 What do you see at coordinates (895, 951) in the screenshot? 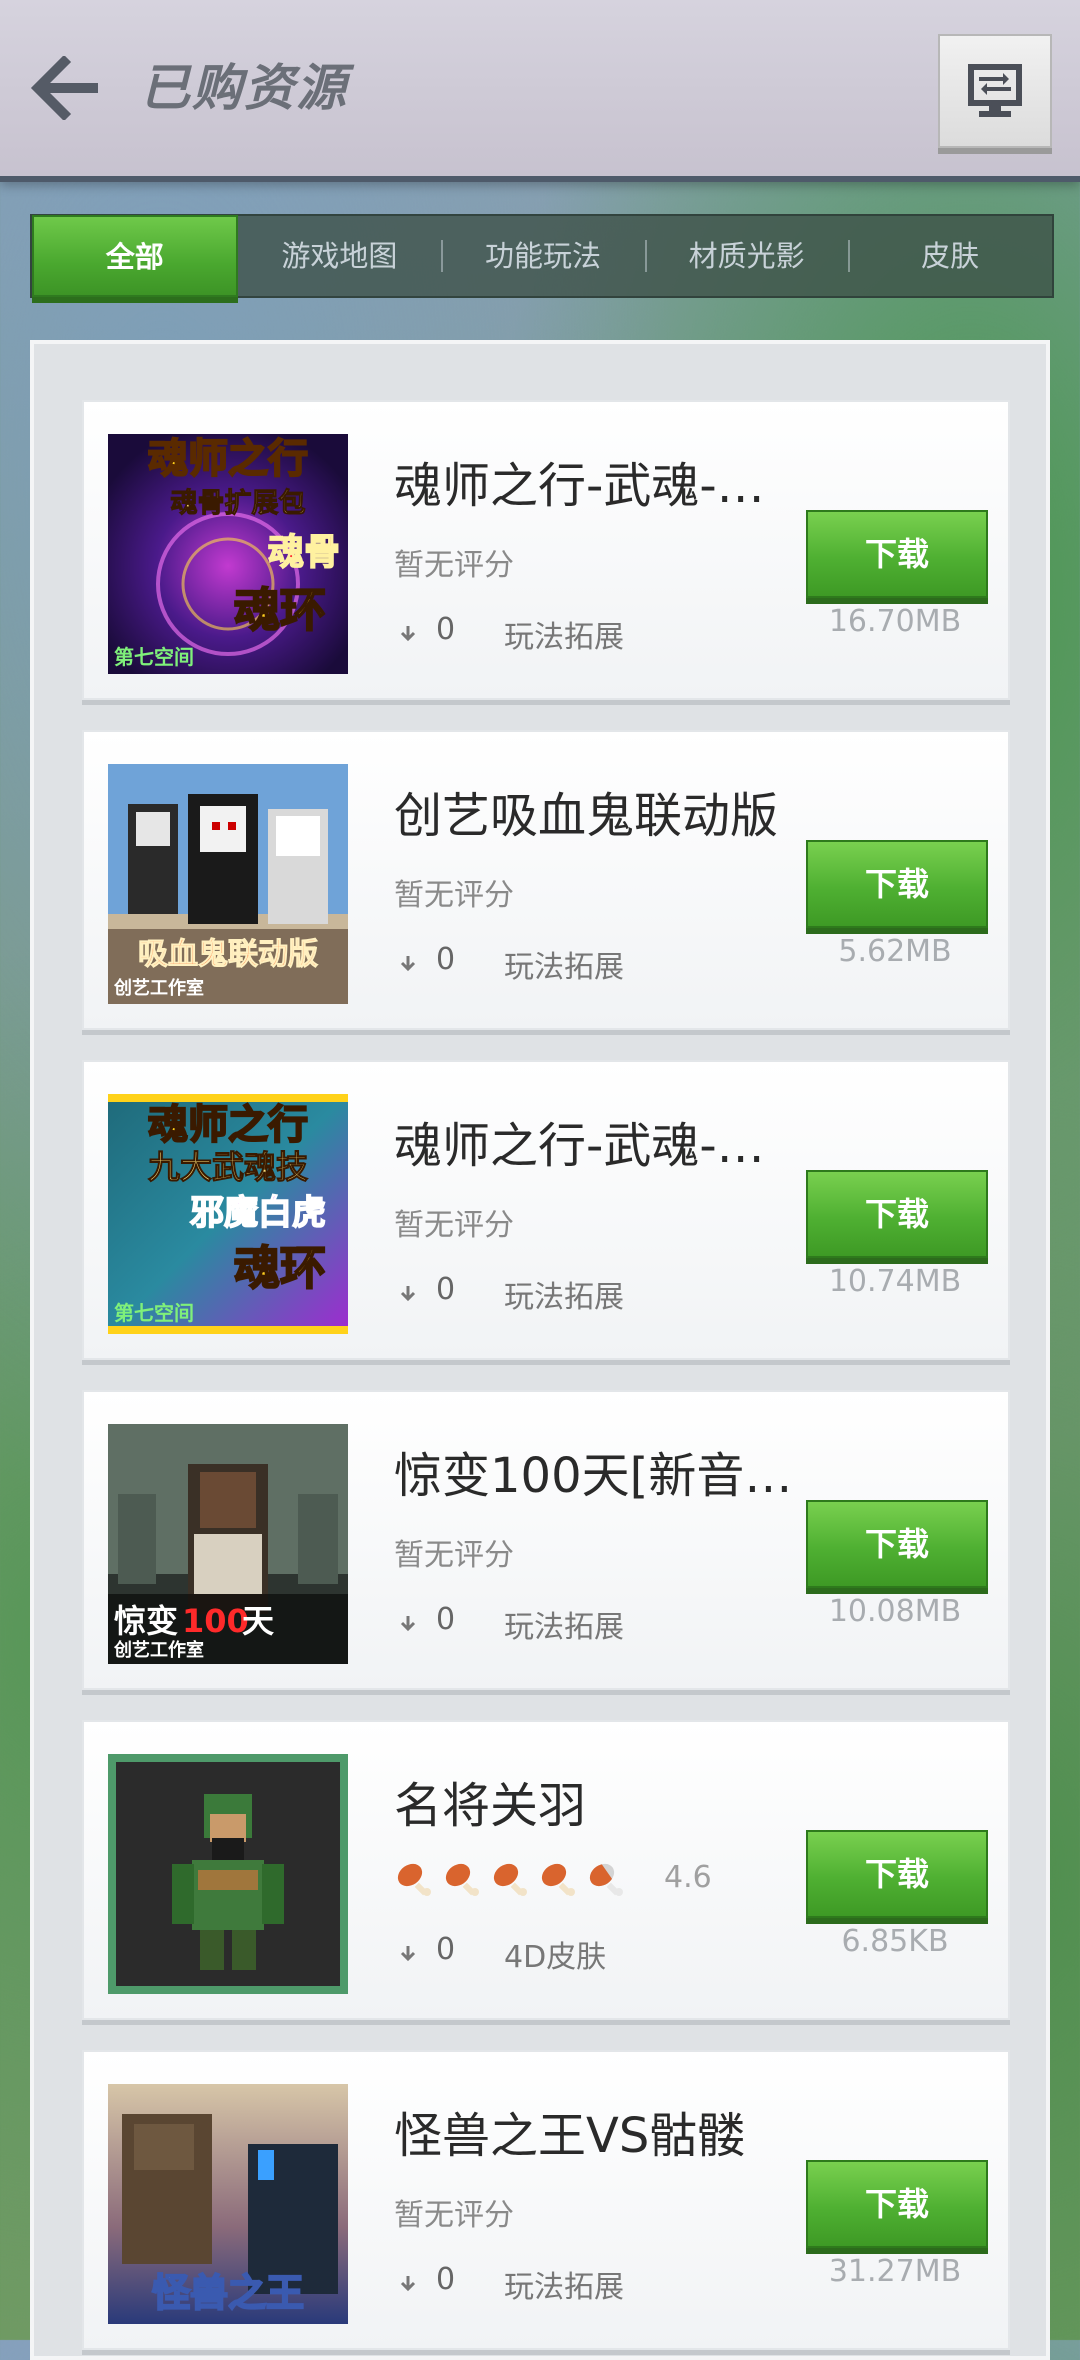
I see `file-size: 5.62MB` at bounding box center [895, 951].